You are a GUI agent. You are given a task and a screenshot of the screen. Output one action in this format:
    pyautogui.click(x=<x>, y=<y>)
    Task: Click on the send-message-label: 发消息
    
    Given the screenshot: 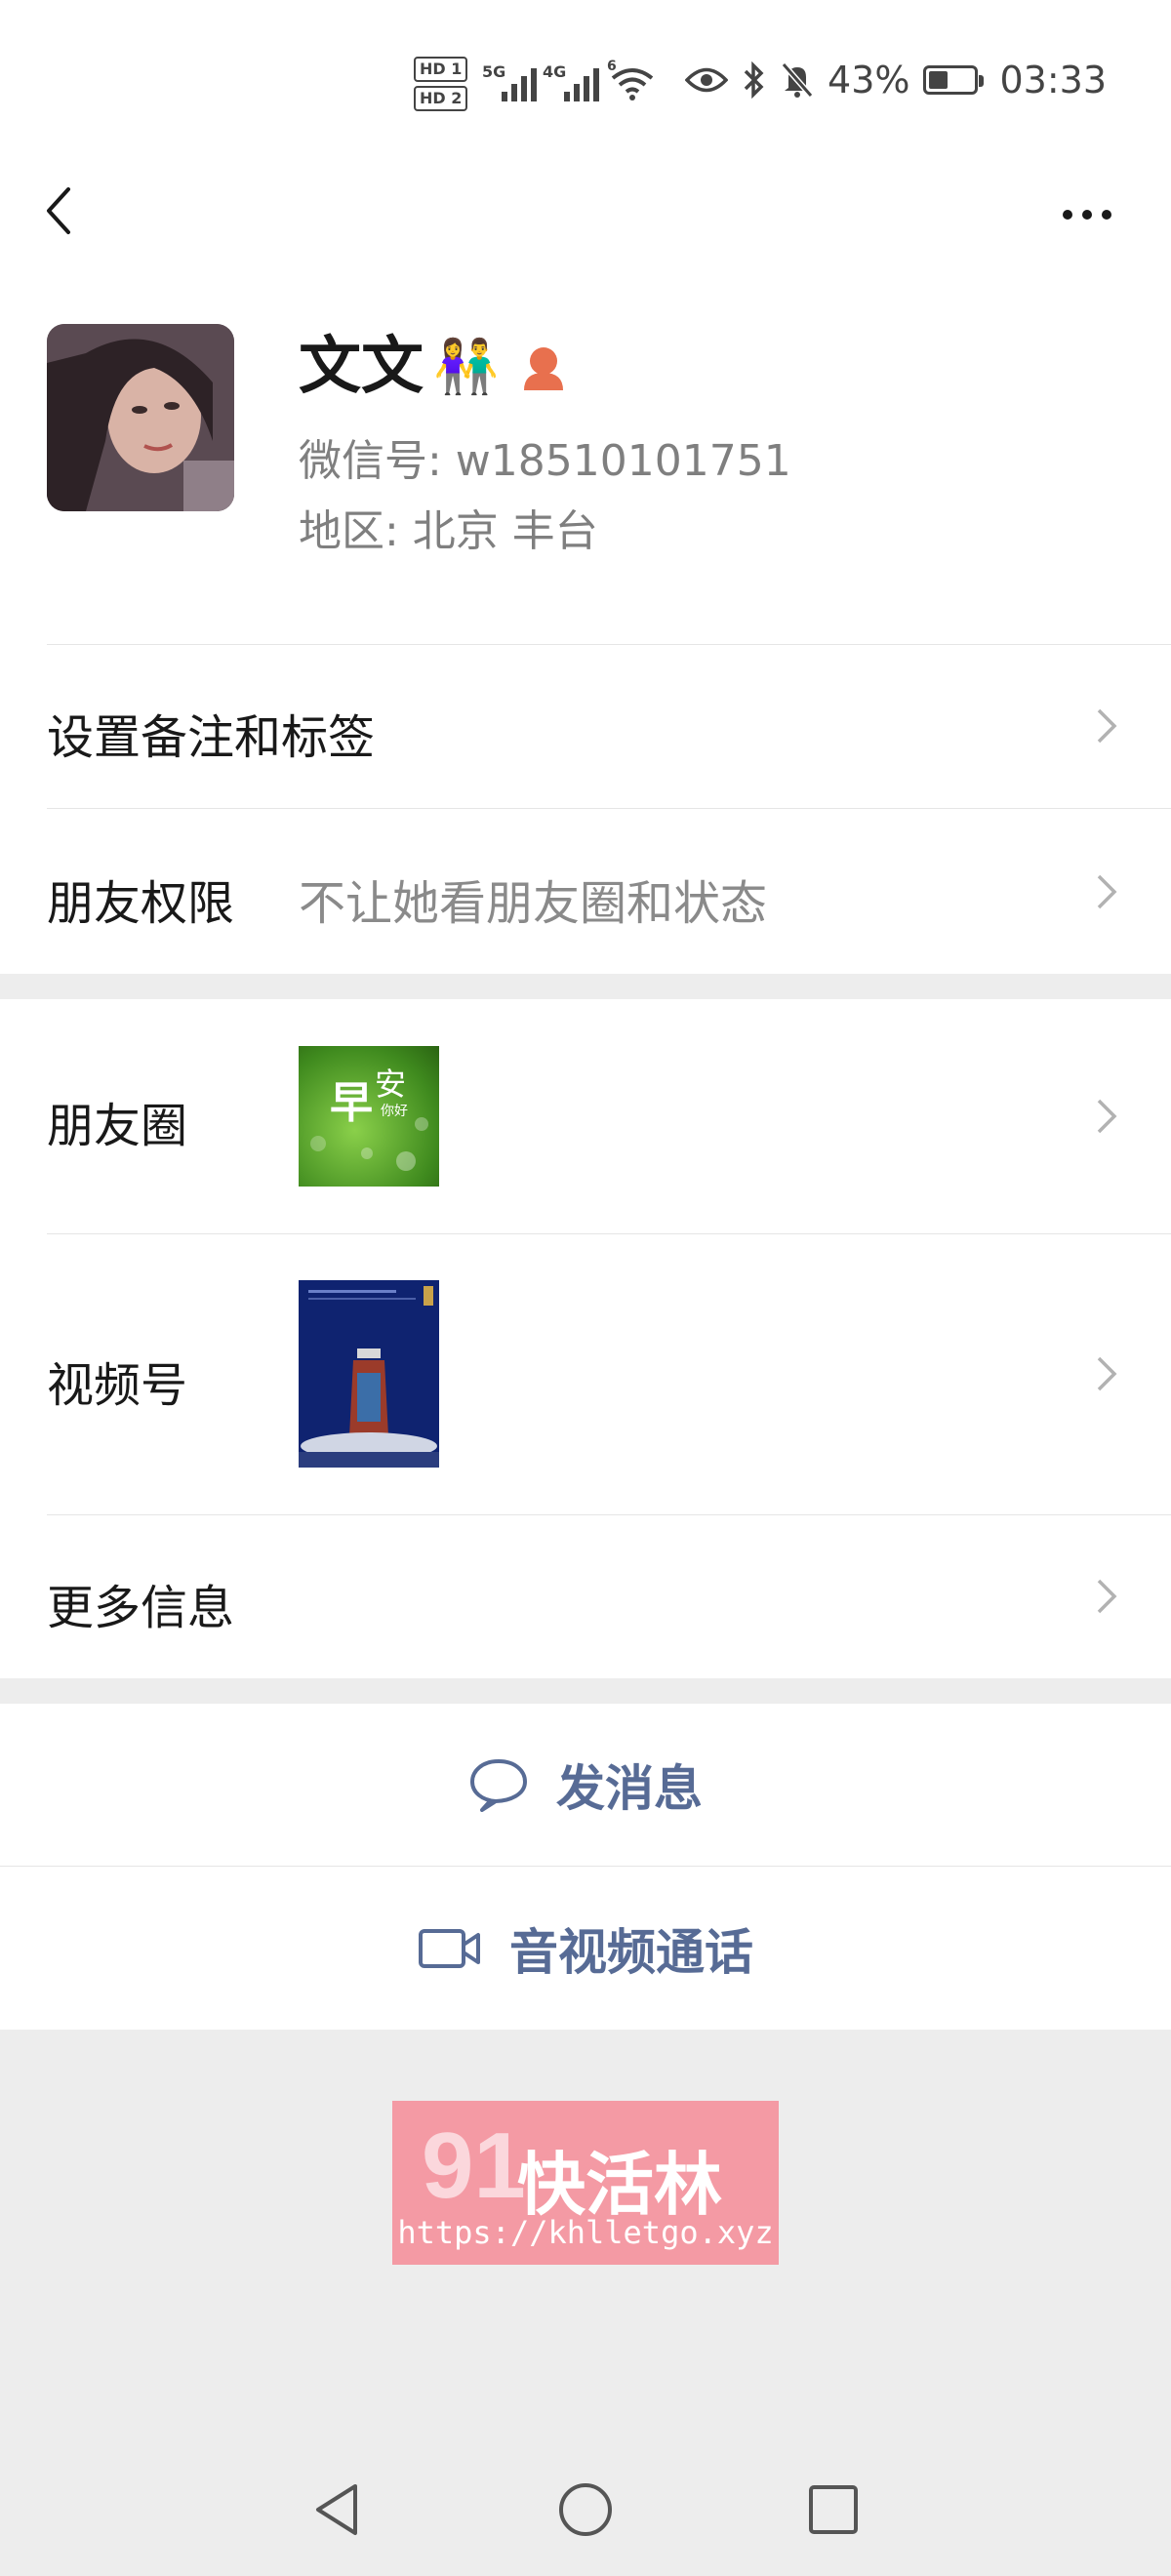 What is the action you would take?
    pyautogui.click(x=629, y=1788)
    